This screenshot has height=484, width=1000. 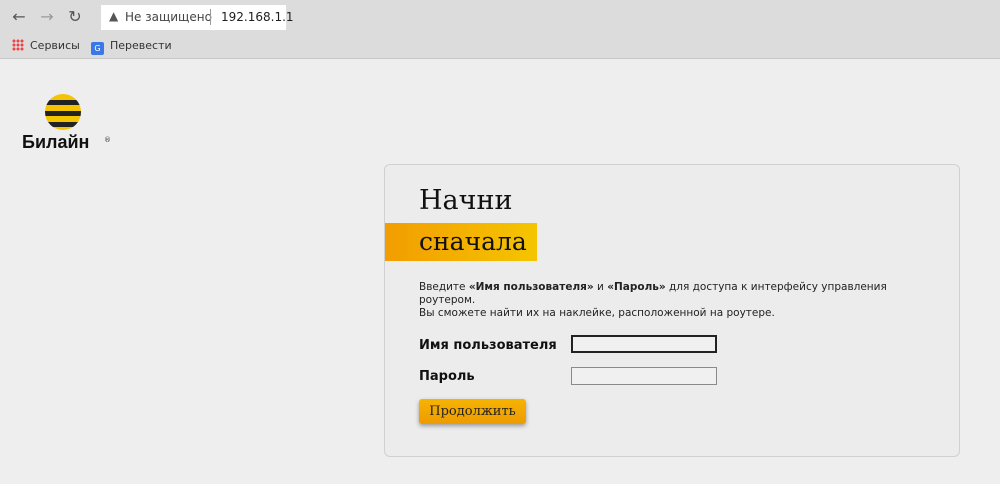 What do you see at coordinates (19, 17) in the screenshot?
I see `back-arrow-icon: ←` at bounding box center [19, 17].